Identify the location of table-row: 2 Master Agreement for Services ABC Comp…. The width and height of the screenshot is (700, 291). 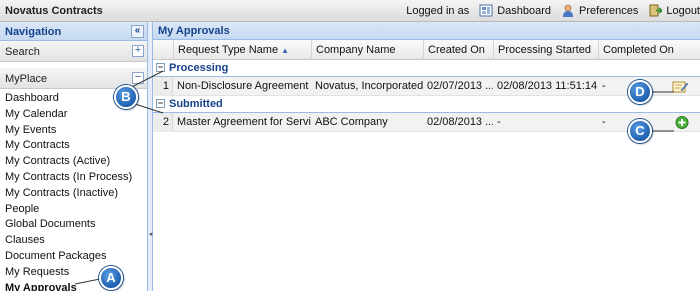
(426, 122).